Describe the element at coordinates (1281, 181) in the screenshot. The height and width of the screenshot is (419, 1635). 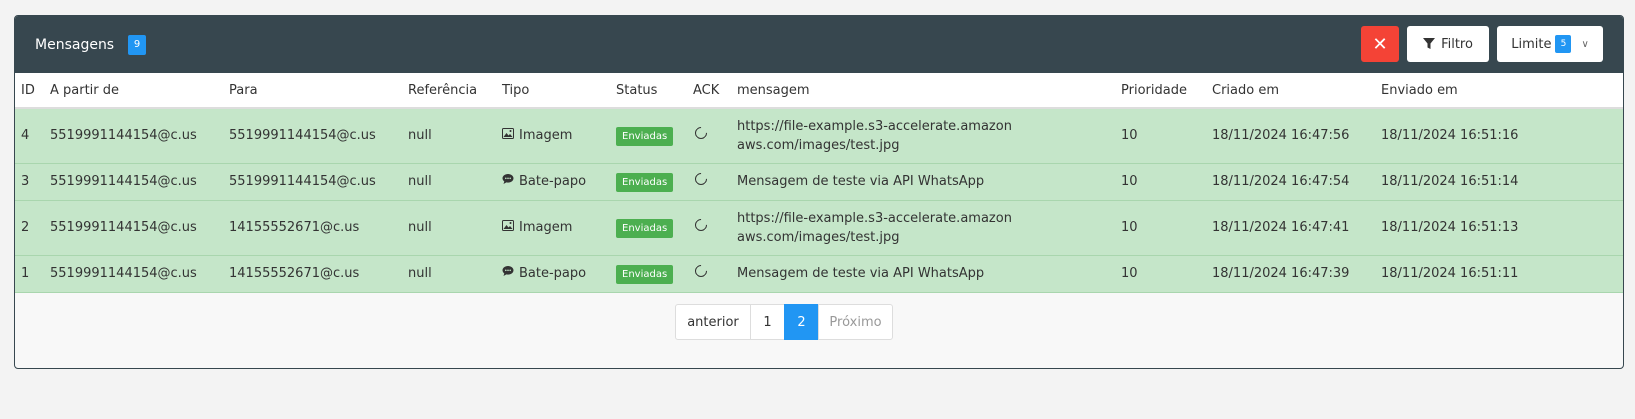
I see `cell-created: 18/11/2024 16:47:54` at that location.